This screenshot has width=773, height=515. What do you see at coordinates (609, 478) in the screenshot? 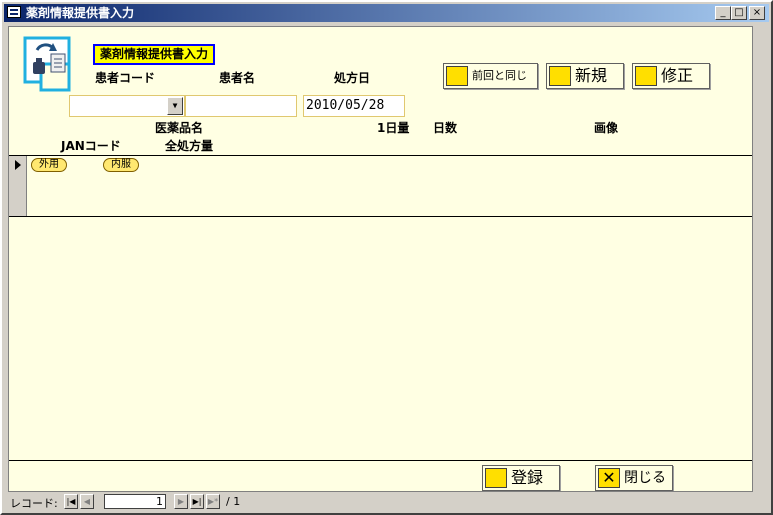
I see `x-close-icon: ✕` at bounding box center [609, 478].